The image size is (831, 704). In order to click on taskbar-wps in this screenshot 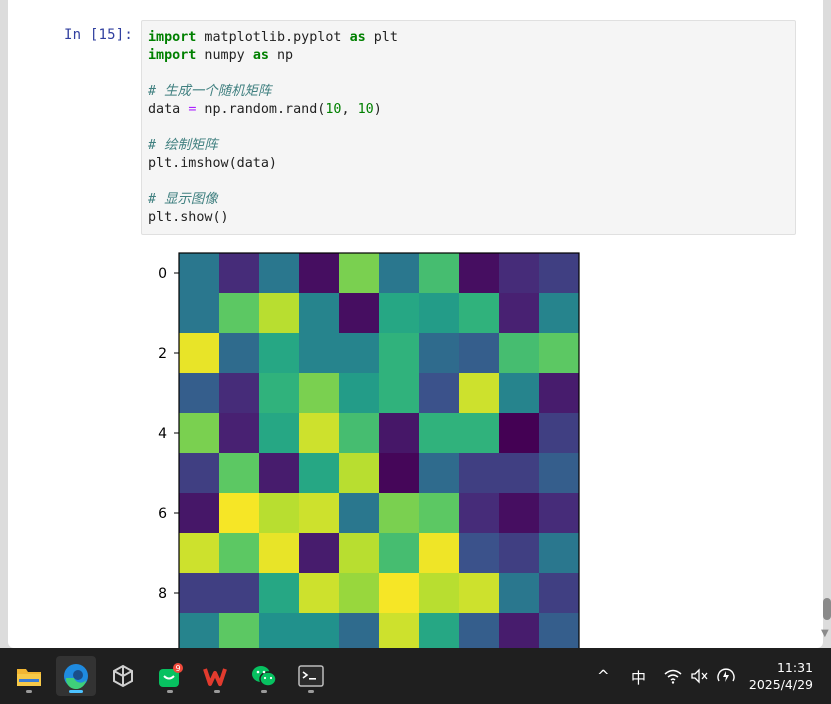, I will do `click(217, 676)`.